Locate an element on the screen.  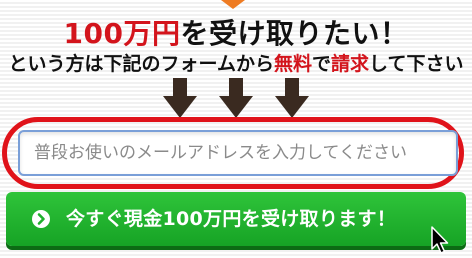
submit-button-label: 今すぐ現金100万円を受け取ります！ is located at coordinates (231, 219).